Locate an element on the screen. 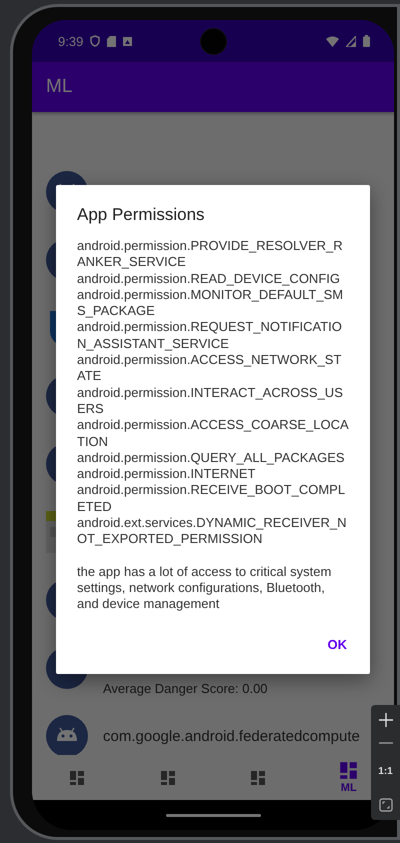 This screenshot has height=843, width=400. actual-size-button: 1:1 is located at coordinates (386, 771).